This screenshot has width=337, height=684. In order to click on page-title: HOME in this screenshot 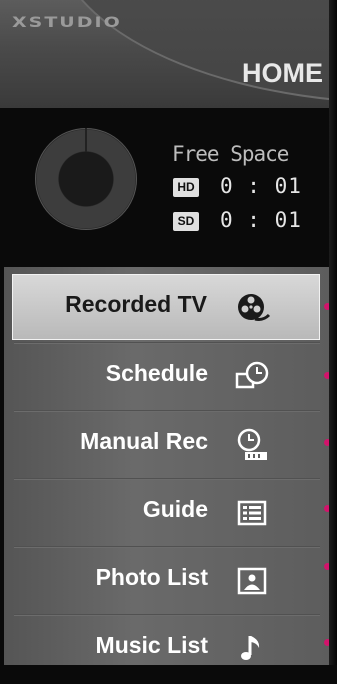, I will do `click(282, 73)`.